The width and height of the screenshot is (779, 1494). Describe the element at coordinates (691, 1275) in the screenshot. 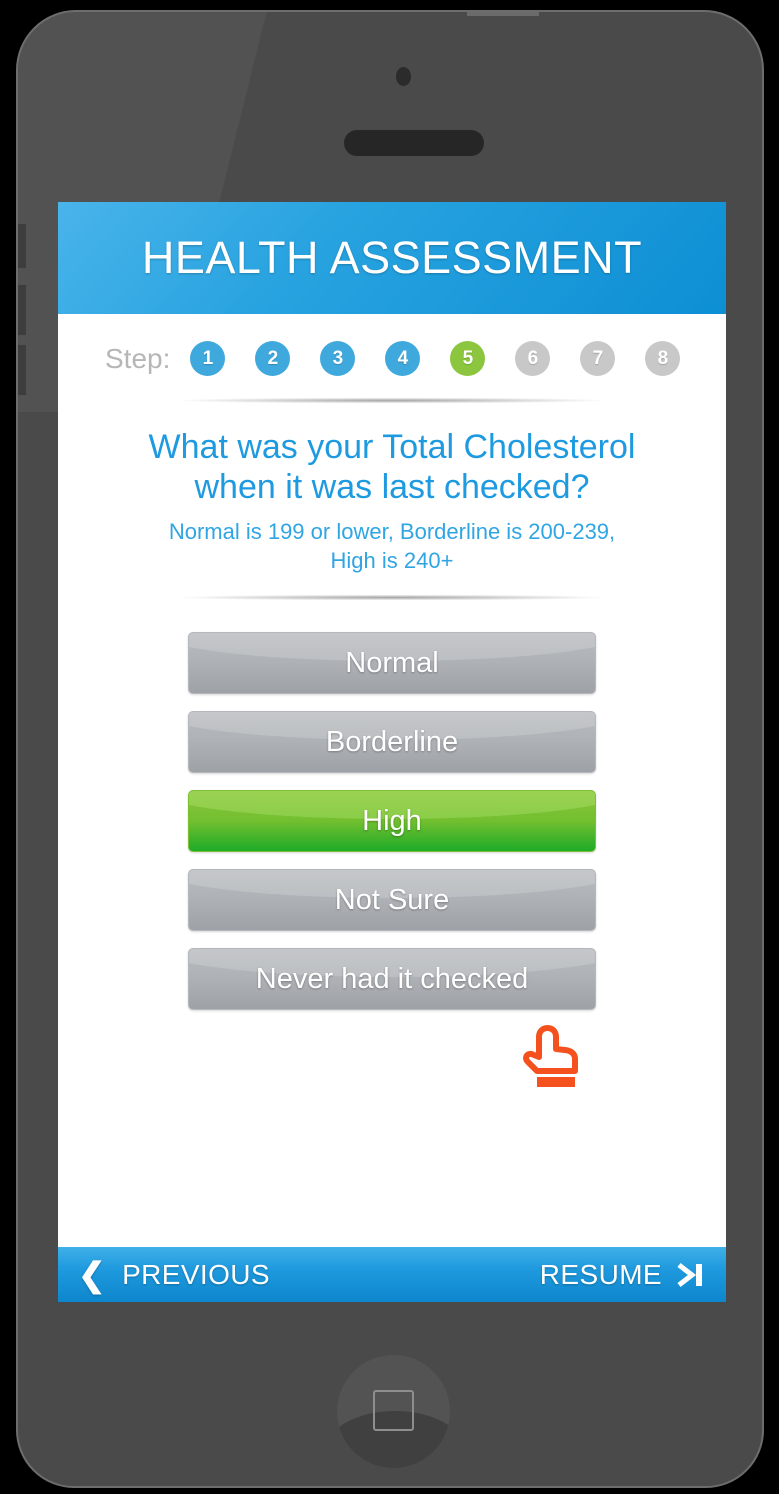

I see `skip-forward-icon` at that location.